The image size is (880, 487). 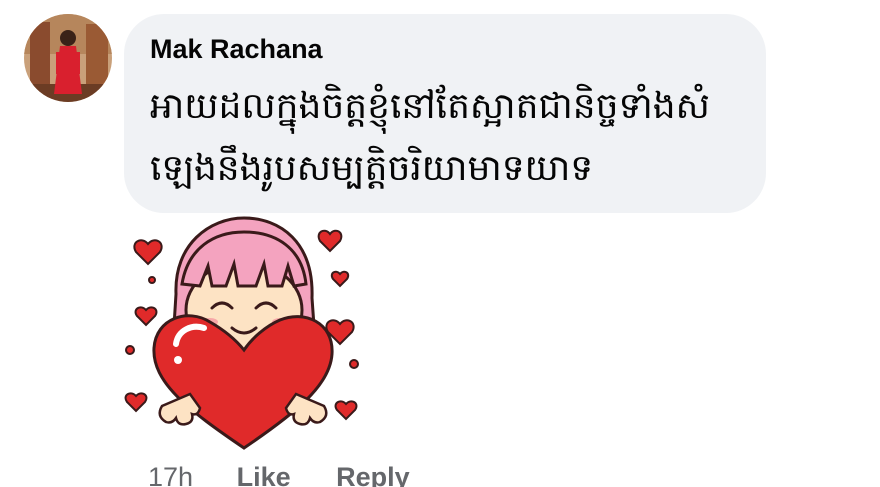 What do you see at coordinates (298, 474) in the screenshot?
I see `comment-actions: 17h Like Reply` at bounding box center [298, 474].